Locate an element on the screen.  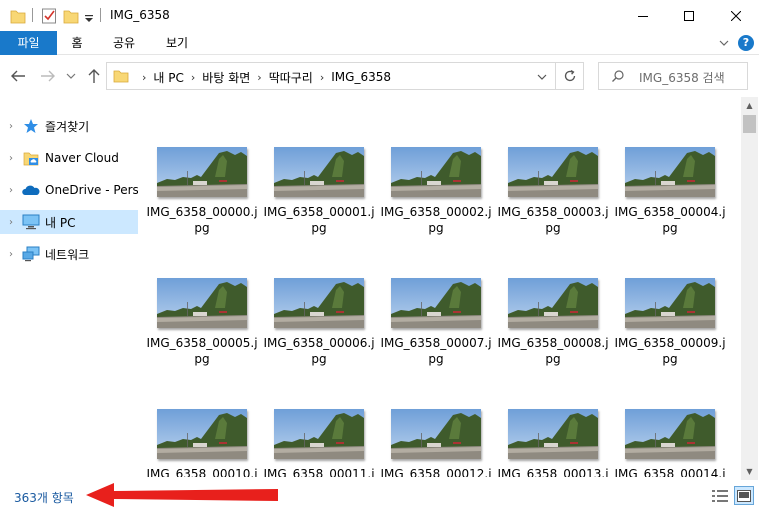
sidebar-item-this-pc: › 내 PC is located at coordinates (69, 222).